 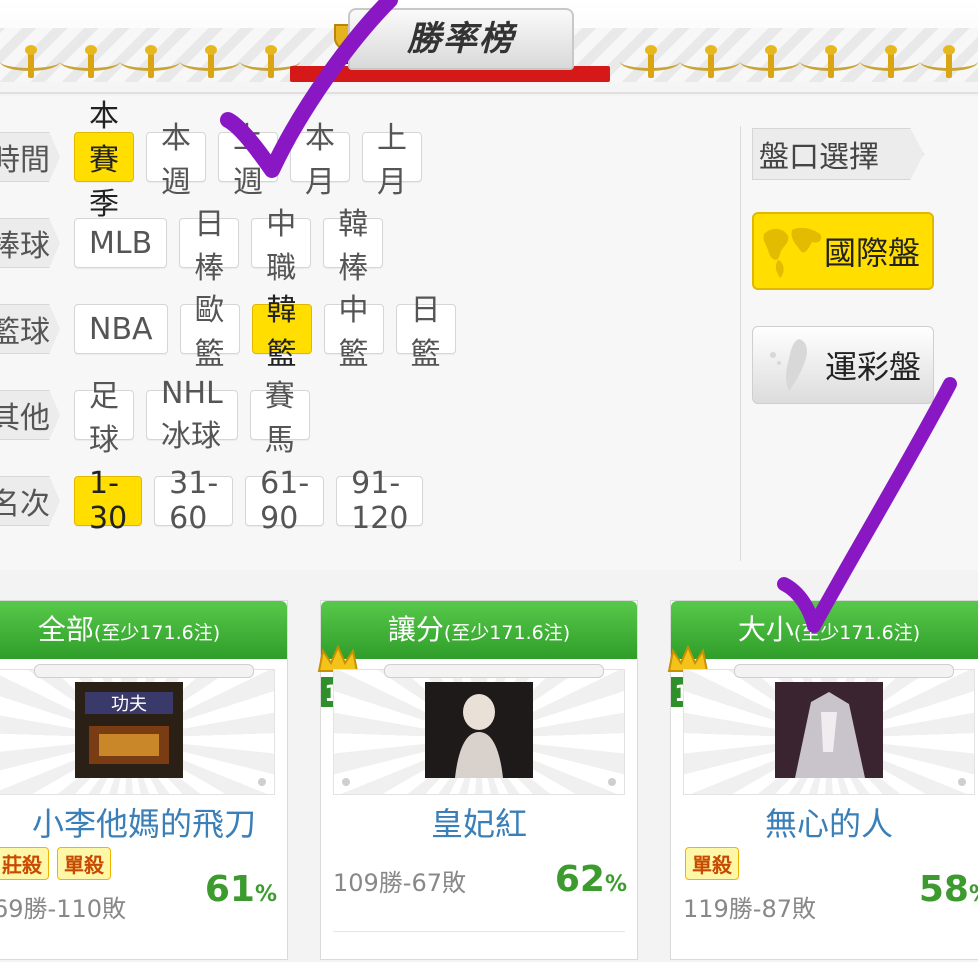 What do you see at coordinates (750, 909) in the screenshot?
I see `win-loss-record: 119勝-87敗` at bounding box center [750, 909].